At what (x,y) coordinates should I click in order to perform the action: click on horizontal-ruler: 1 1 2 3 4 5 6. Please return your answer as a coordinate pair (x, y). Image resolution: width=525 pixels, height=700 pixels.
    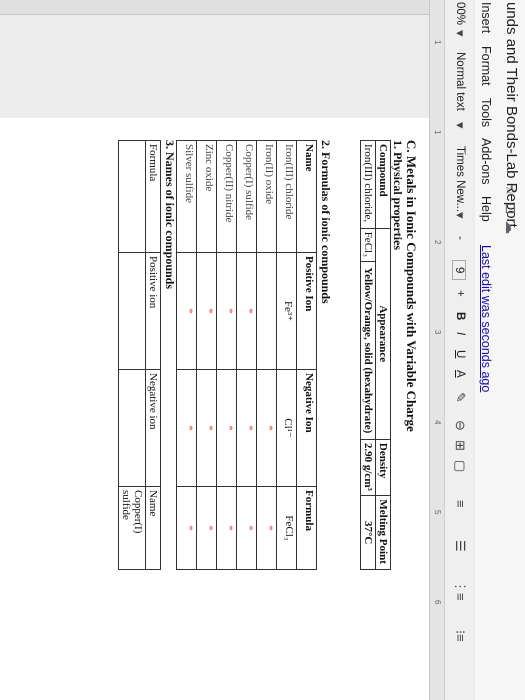
    Looking at the image, I should click on (436, 350).